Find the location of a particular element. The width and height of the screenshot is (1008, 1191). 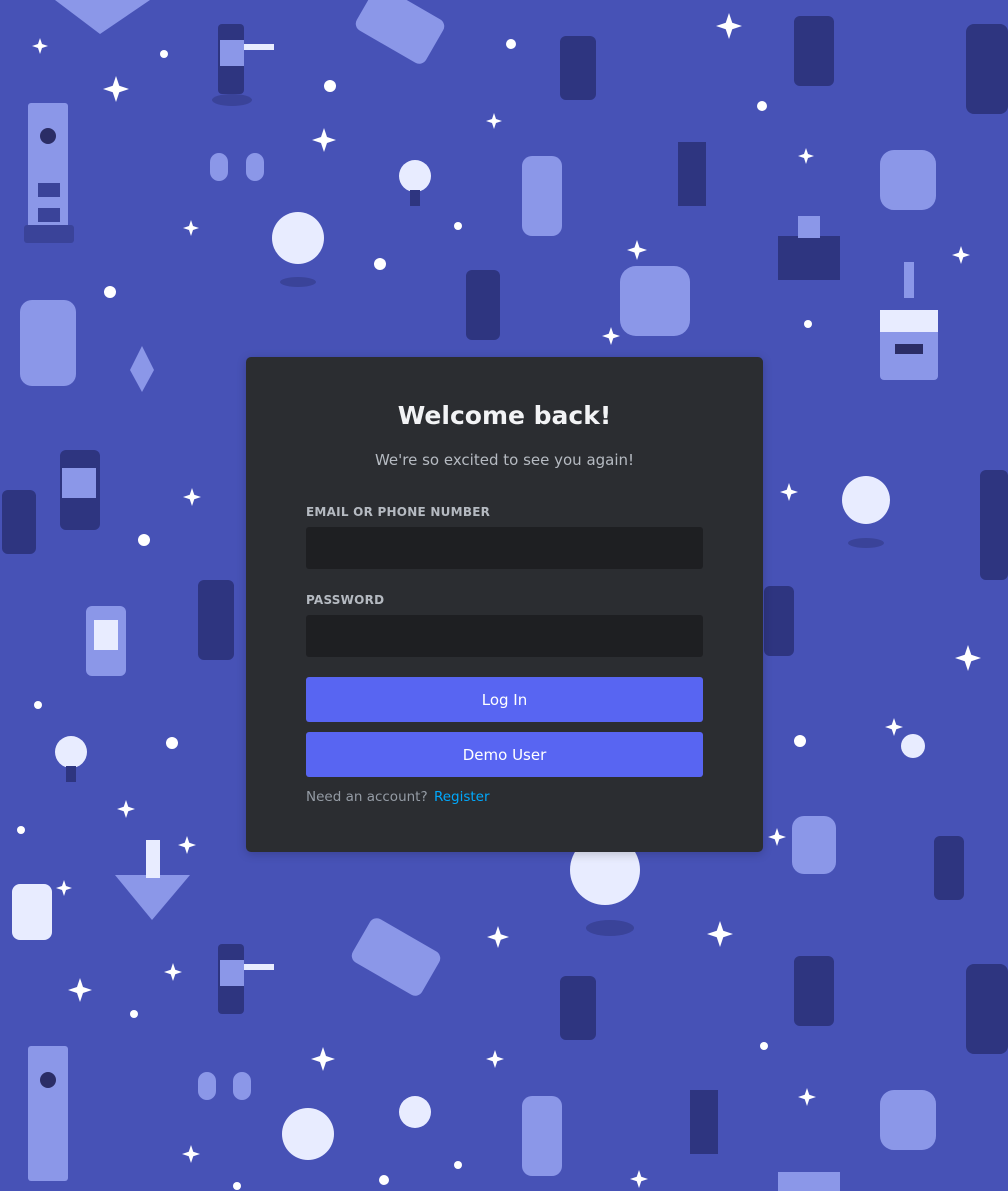

demo-user-button: Demo User is located at coordinates (504, 754).